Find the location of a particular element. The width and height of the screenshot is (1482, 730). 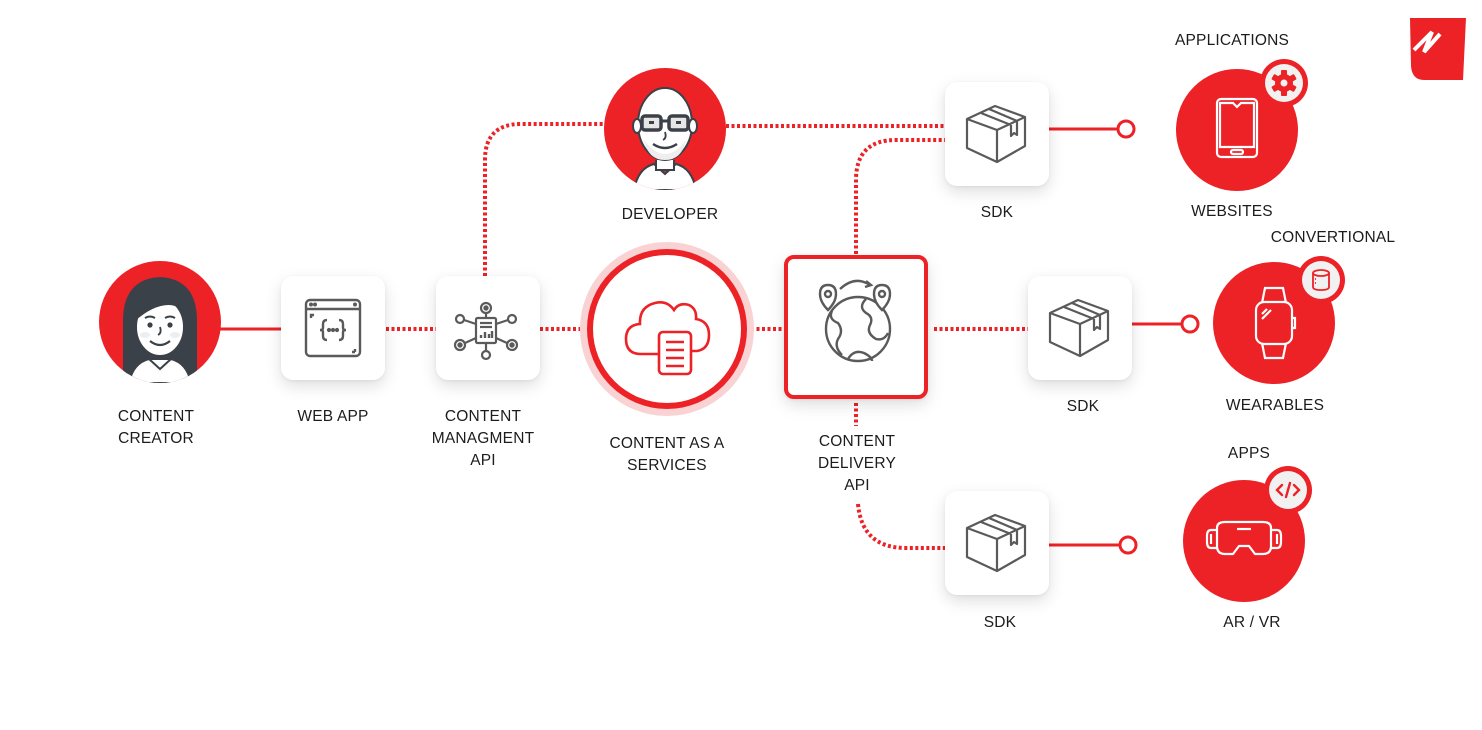

websites-category-label: APPLICATIONS is located at coordinates (1232, 40).